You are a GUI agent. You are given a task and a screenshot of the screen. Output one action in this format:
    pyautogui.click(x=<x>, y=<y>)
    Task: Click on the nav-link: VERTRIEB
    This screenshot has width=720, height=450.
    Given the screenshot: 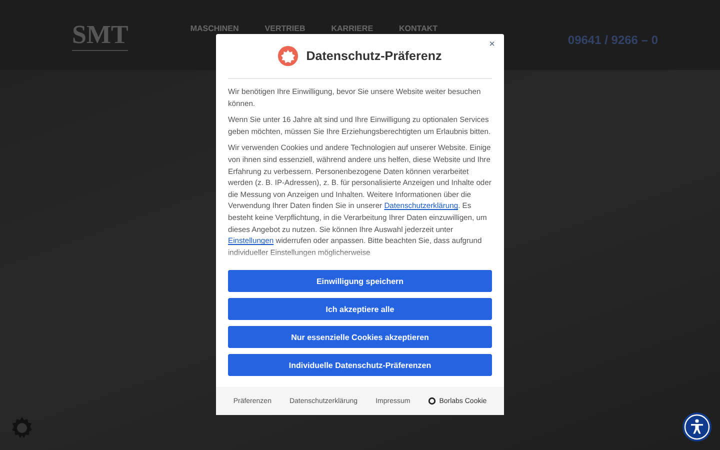 What is the action you would take?
    pyautogui.click(x=285, y=28)
    